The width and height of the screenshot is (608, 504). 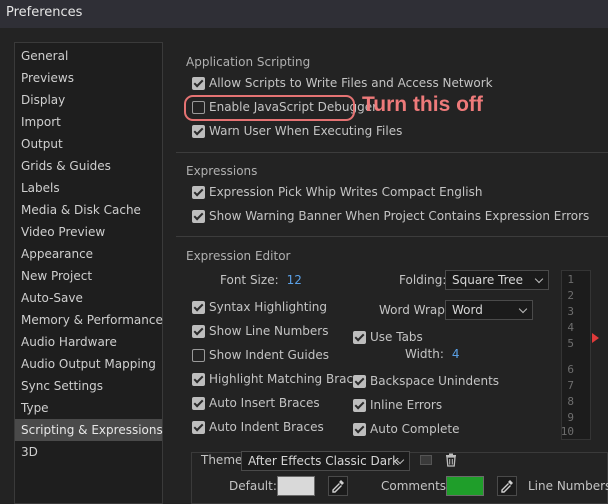 I want to click on use-tabs-checkbox, so click(x=359, y=337).